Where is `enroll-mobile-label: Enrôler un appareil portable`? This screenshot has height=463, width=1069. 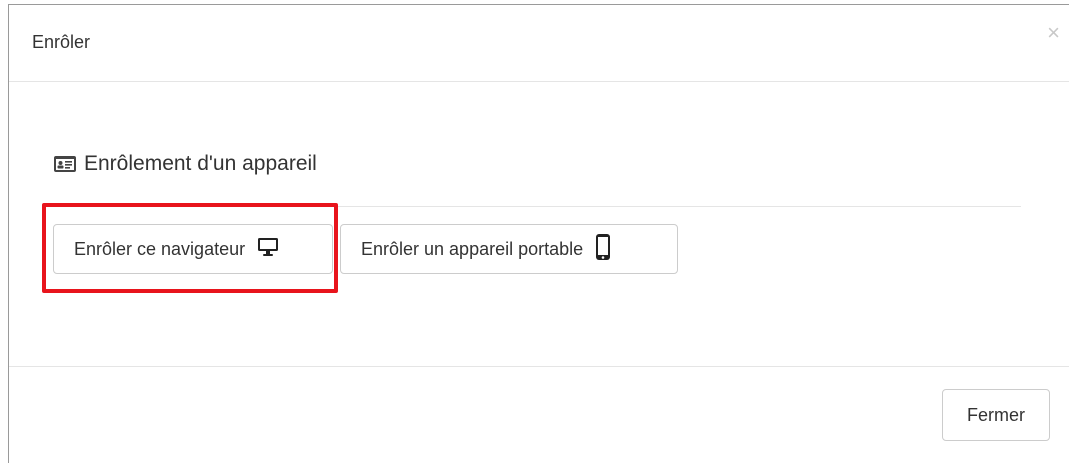 enroll-mobile-label: Enrôler un appareil portable is located at coordinates (472, 248).